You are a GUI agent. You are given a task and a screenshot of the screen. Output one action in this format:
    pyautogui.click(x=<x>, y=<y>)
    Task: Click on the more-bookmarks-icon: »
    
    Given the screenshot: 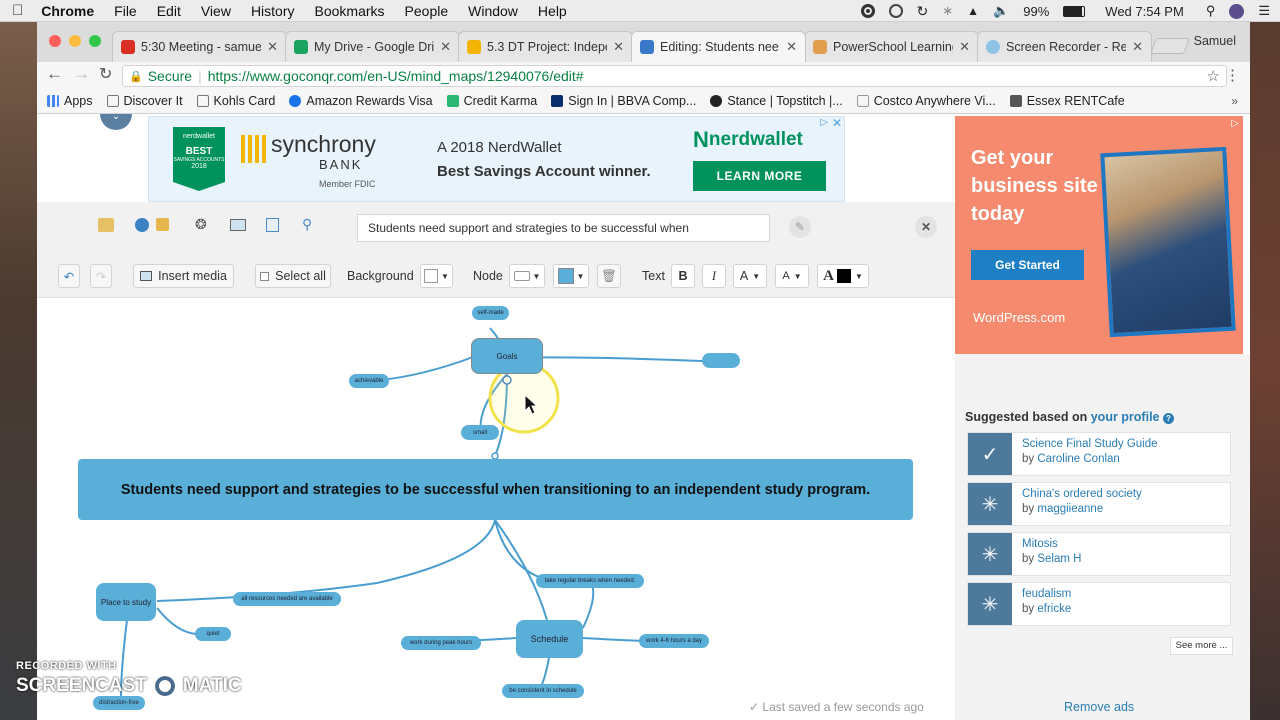 What is the action you would take?
    pyautogui.click(x=1234, y=101)
    